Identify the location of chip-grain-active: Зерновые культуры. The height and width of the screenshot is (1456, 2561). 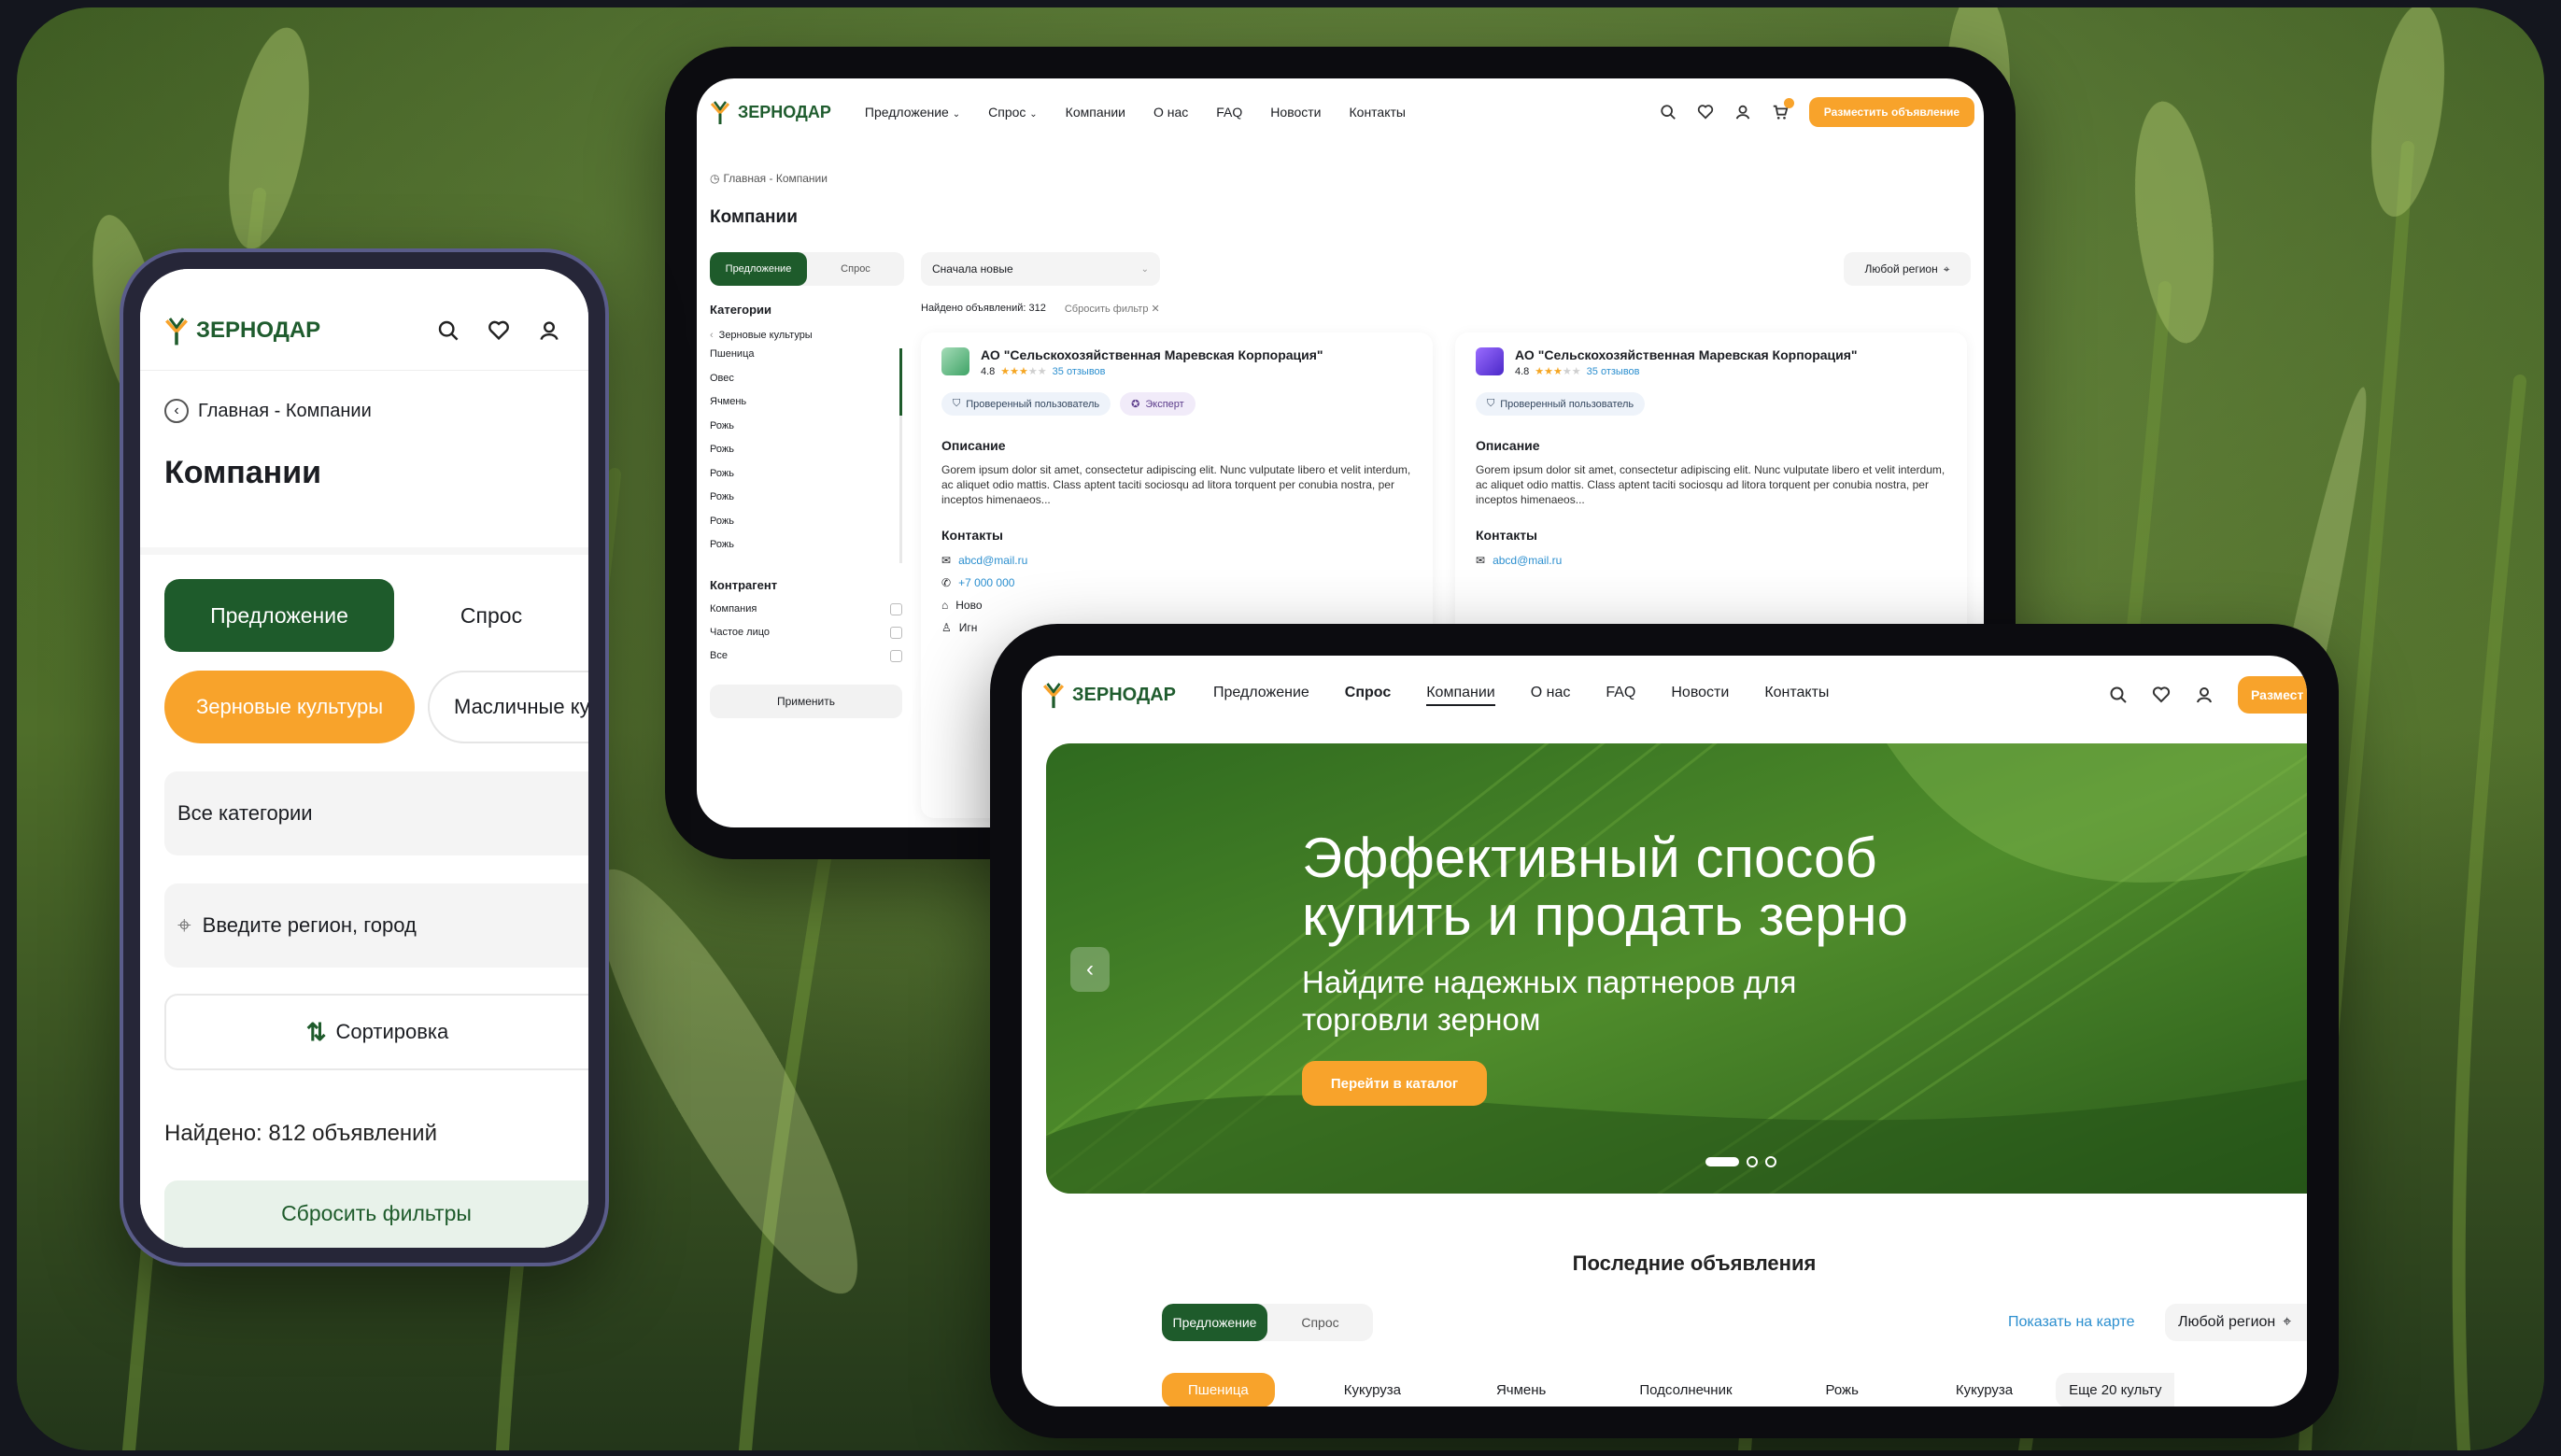
(289, 707).